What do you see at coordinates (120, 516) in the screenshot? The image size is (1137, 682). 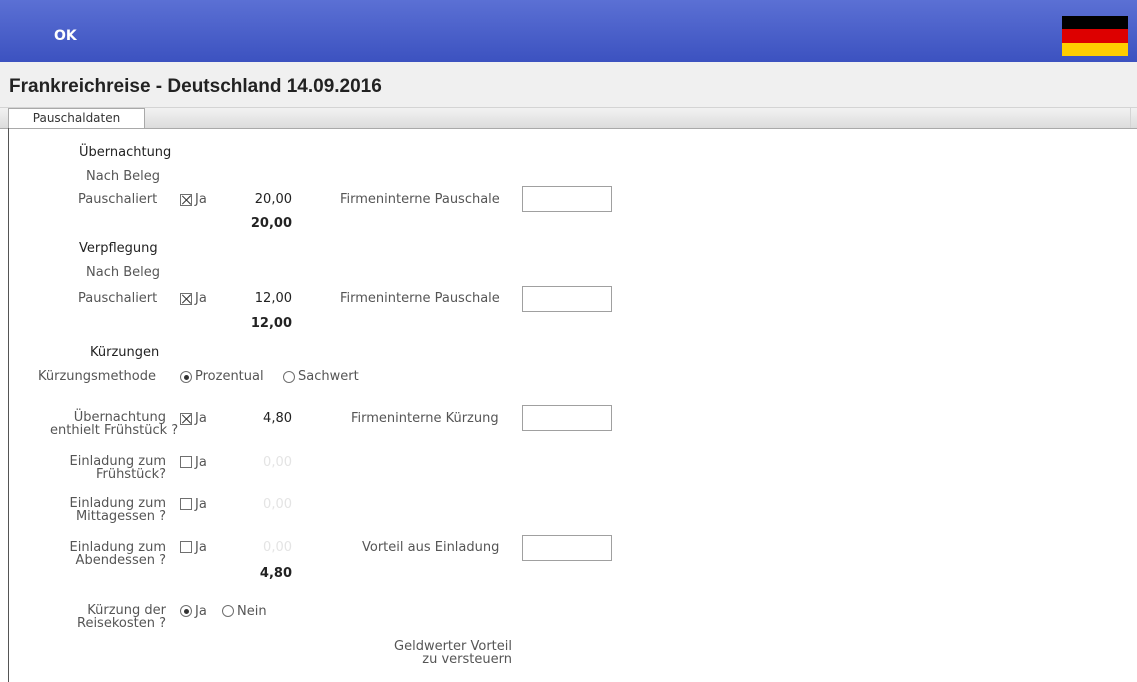 I see `label-line: Mittagessen ?` at bounding box center [120, 516].